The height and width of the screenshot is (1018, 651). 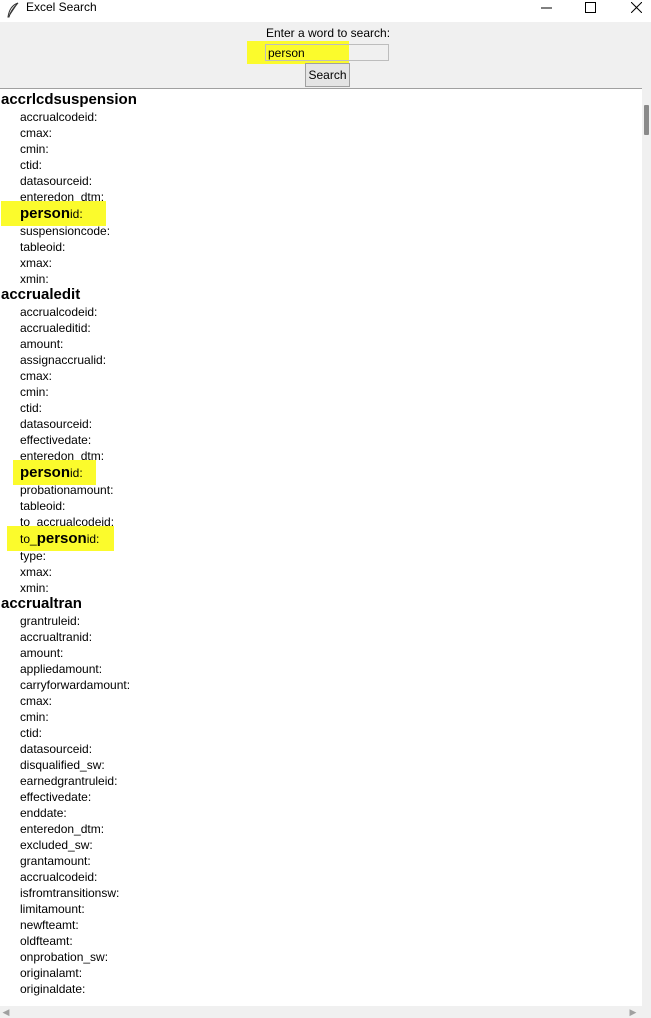 I want to click on field-text: excluded_sw:, so click(x=56, y=845).